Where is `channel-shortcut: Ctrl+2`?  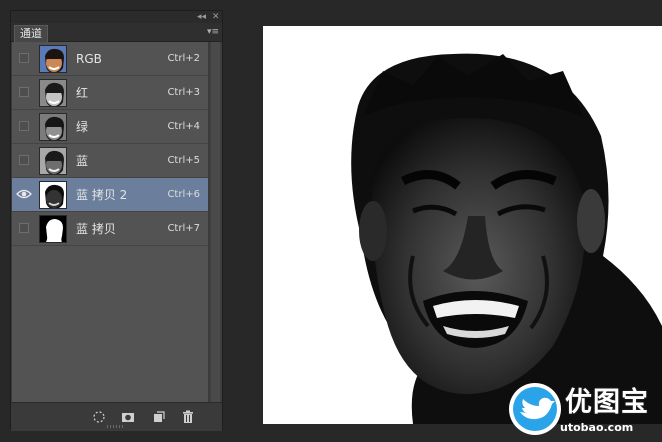
channel-shortcut: Ctrl+2 is located at coordinates (183, 58).